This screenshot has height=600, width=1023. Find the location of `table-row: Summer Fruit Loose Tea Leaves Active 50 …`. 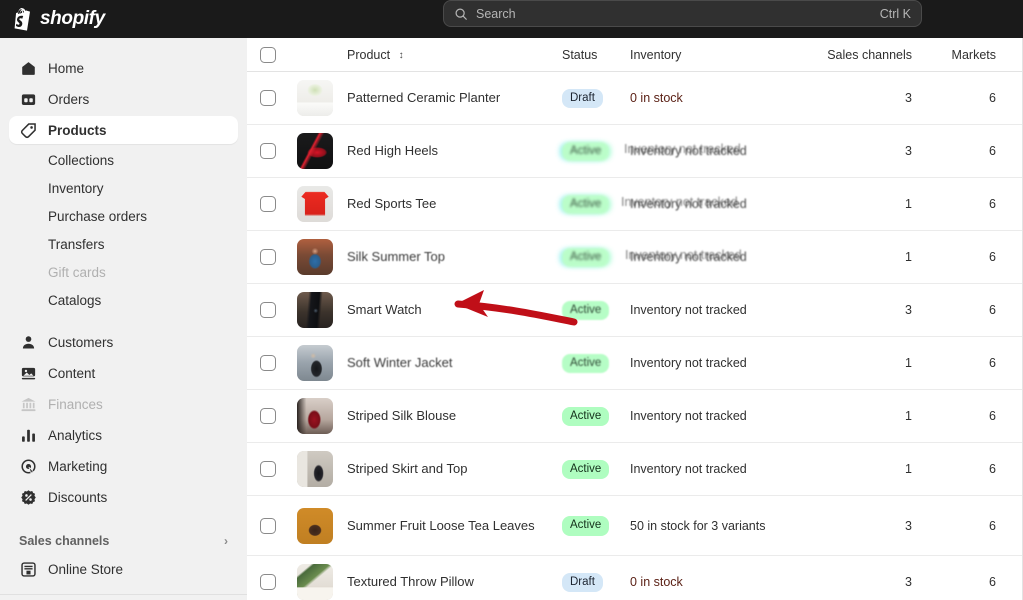

table-row: Summer Fruit Loose Tea Leaves Active 50 … is located at coordinates (635, 526).